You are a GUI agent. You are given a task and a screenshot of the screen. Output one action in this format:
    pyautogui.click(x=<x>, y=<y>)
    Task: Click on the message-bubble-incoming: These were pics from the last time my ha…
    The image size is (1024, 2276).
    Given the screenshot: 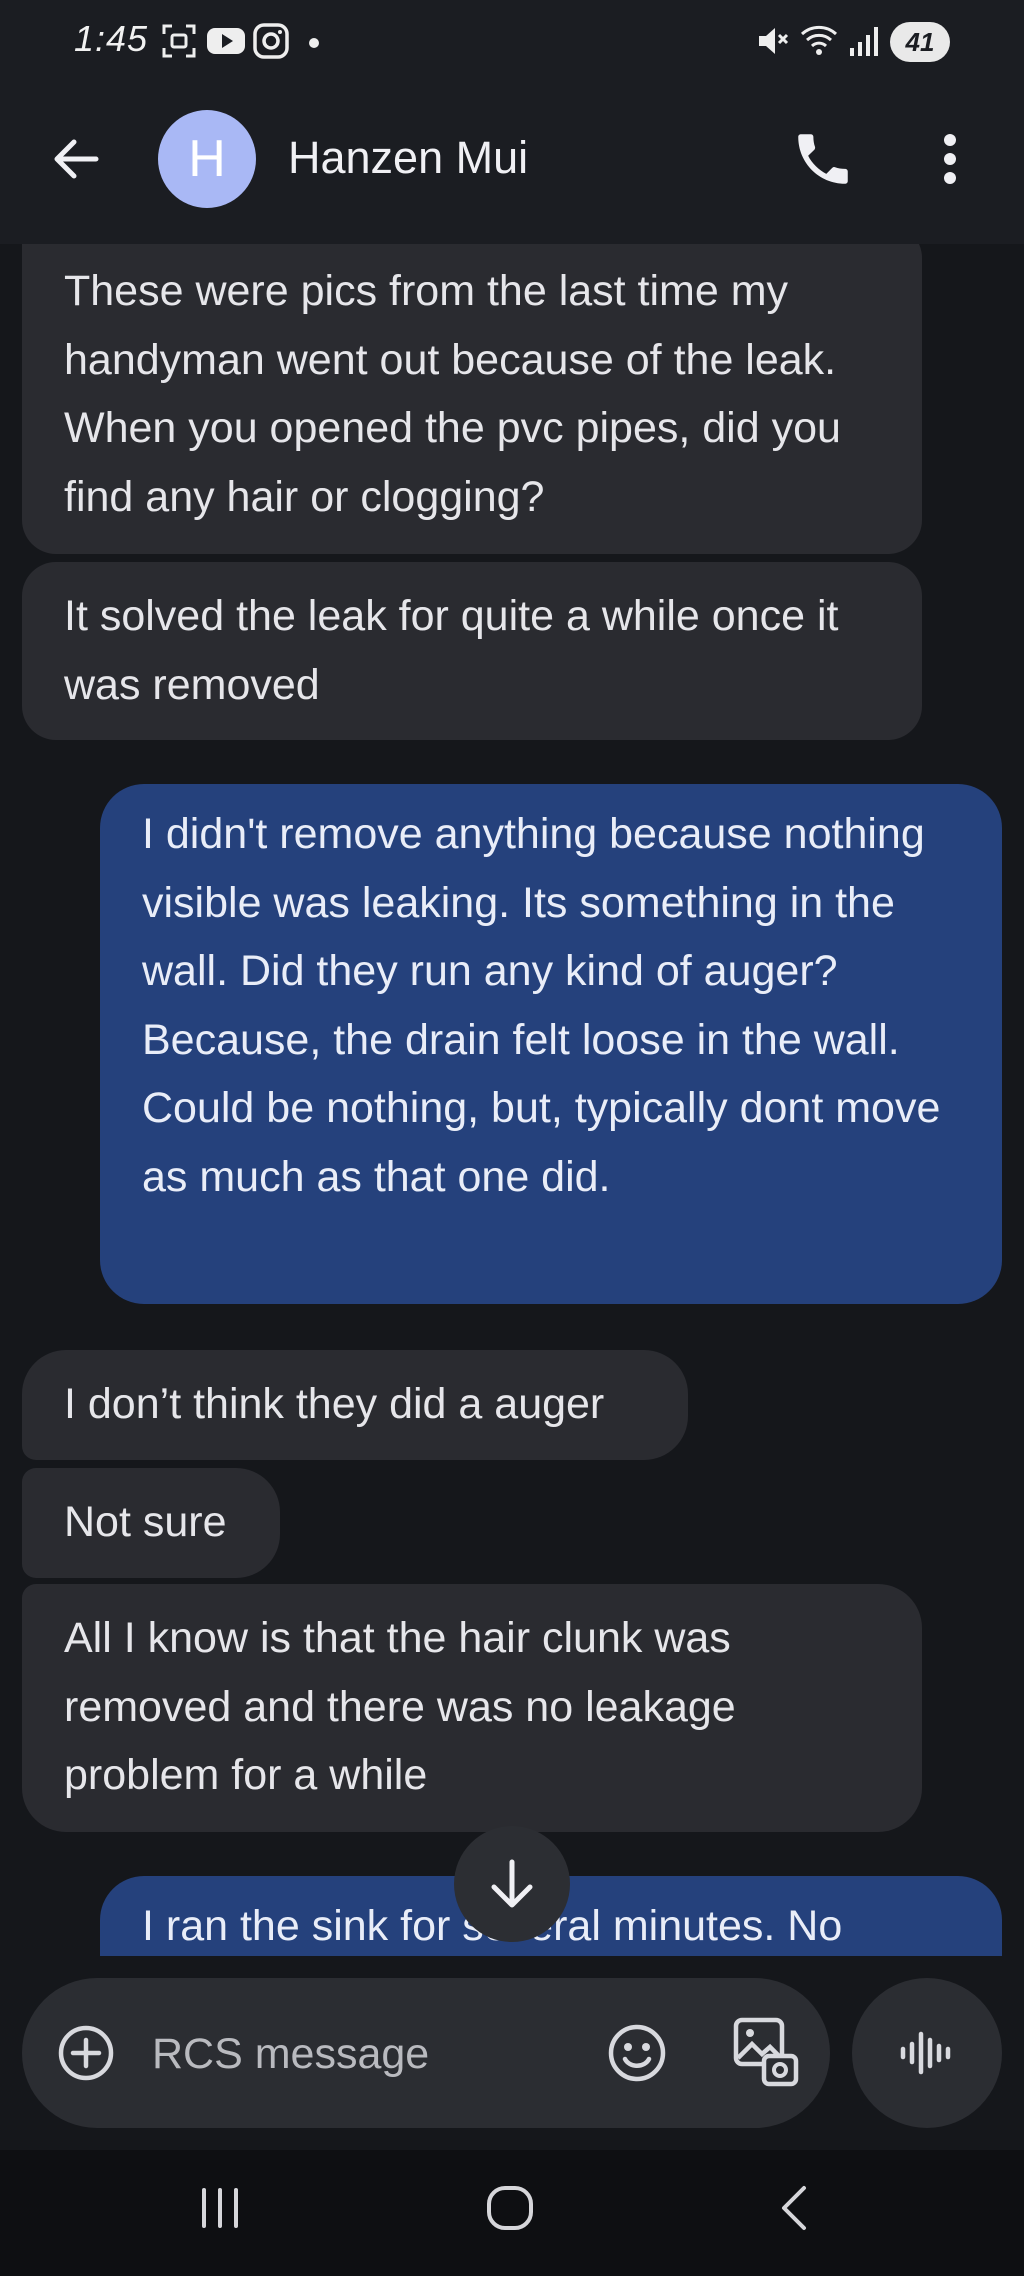 What is the action you would take?
    pyautogui.click(x=472, y=399)
    